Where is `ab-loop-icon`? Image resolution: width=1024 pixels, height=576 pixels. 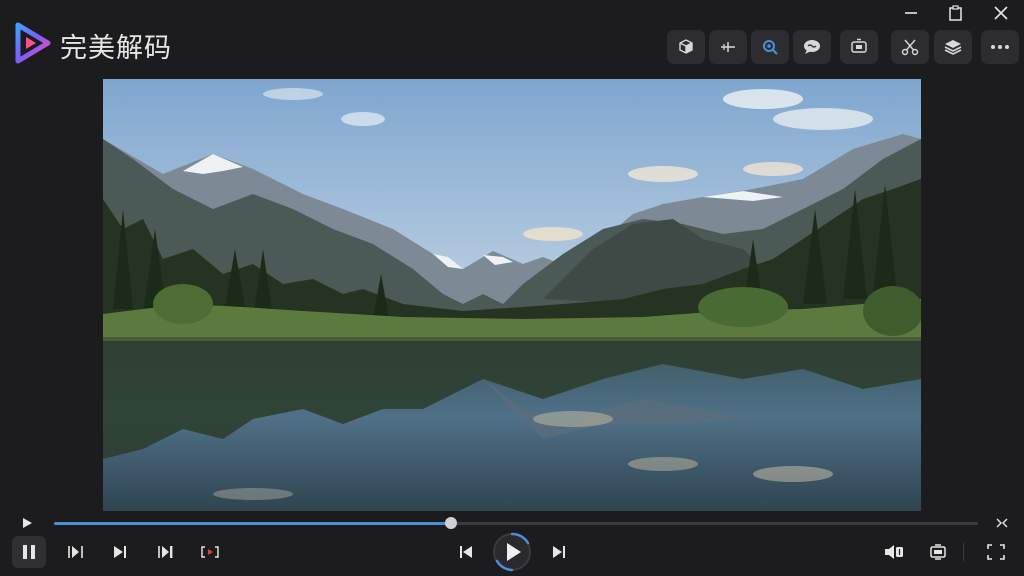
ab-loop-icon is located at coordinates (210, 552).